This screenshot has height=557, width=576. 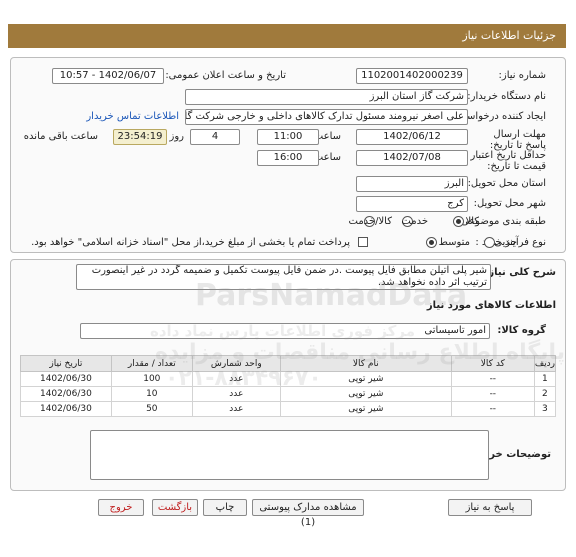 I want to click on category-goods-service-label: کالا/خدمت, so click(x=370, y=221).